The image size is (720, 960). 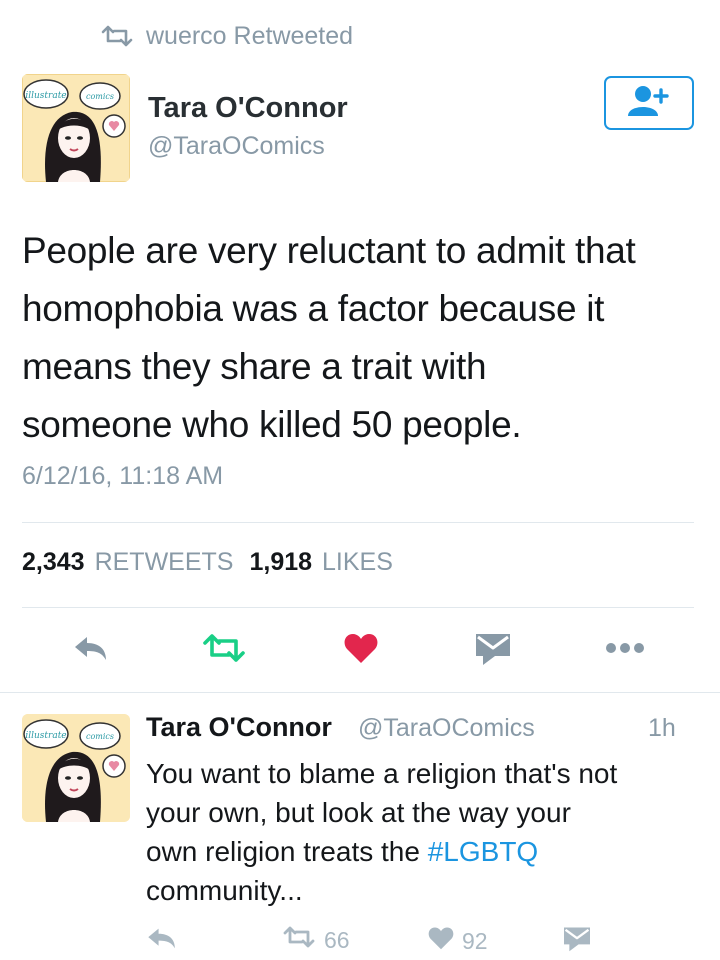 What do you see at coordinates (254, 366) in the screenshot?
I see `tweet-text-line: means they share a trait with` at bounding box center [254, 366].